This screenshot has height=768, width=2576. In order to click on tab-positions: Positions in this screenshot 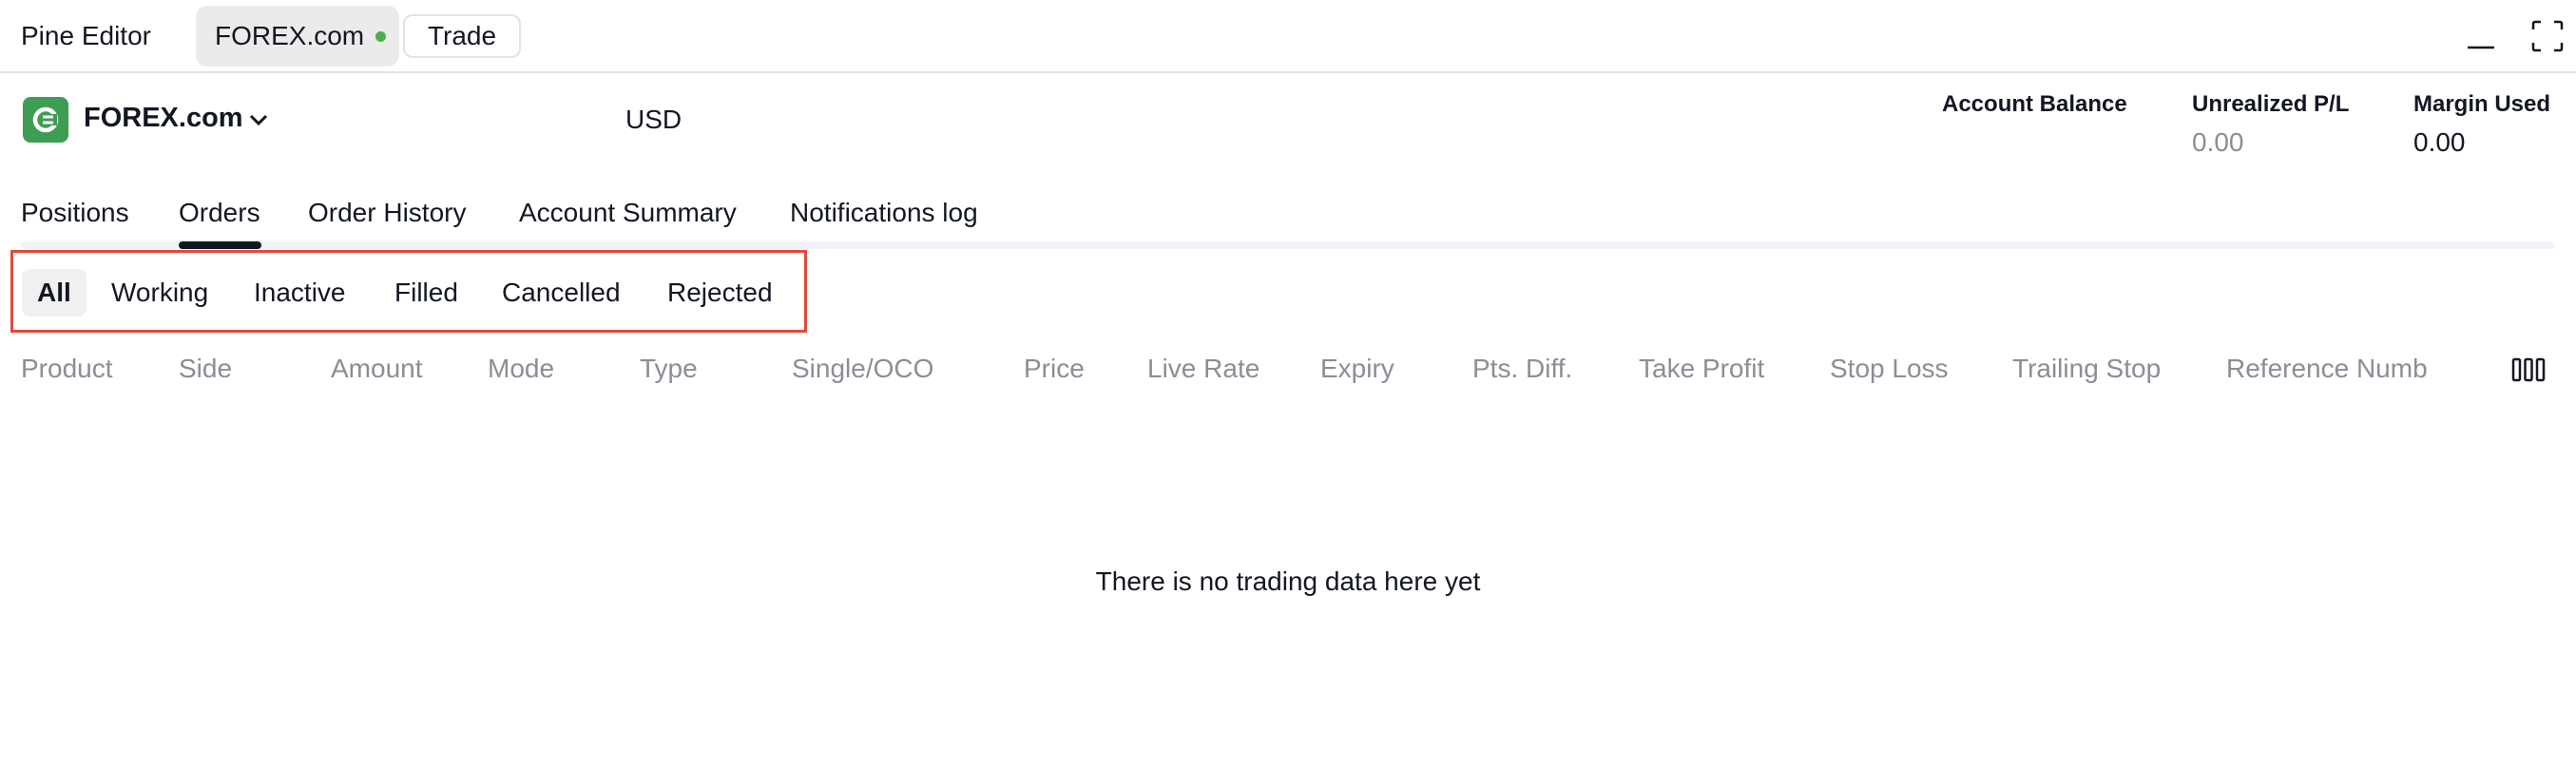, I will do `click(75, 213)`.